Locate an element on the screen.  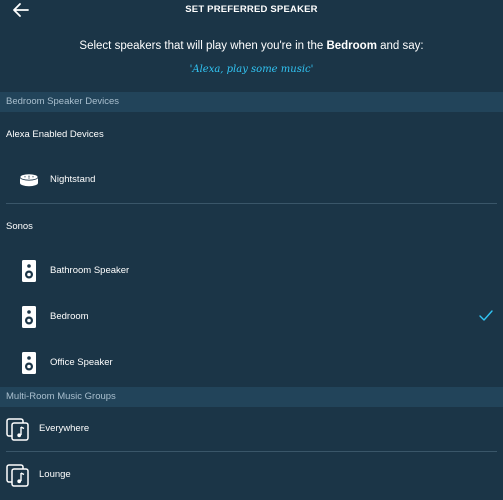
intro-after: and say: is located at coordinates (400, 46).